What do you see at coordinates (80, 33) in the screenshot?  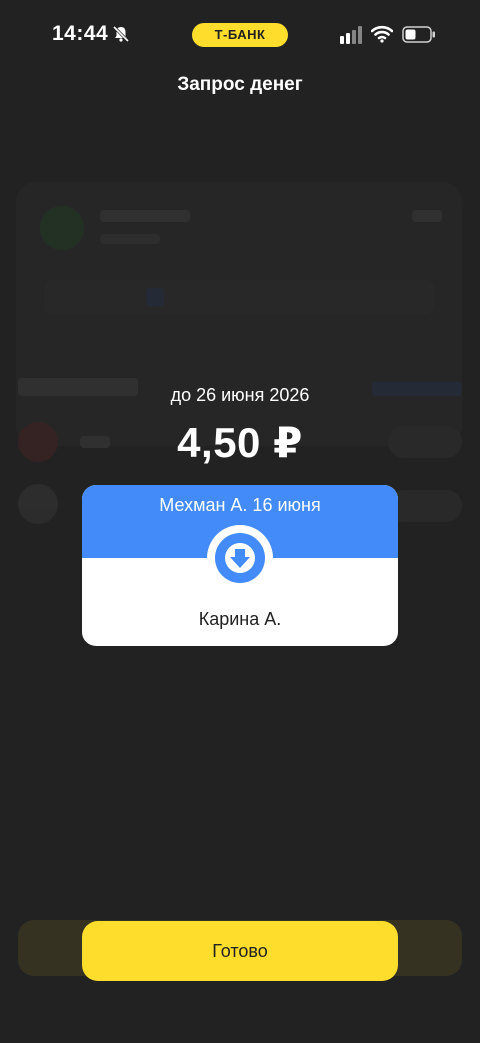 I see `status-time: 14:44` at bounding box center [80, 33].